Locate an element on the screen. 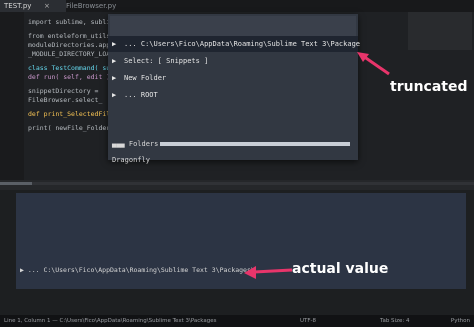 This screenshot has height=327, width=474. folders-progress-bar is located at coordinates (255, 144).